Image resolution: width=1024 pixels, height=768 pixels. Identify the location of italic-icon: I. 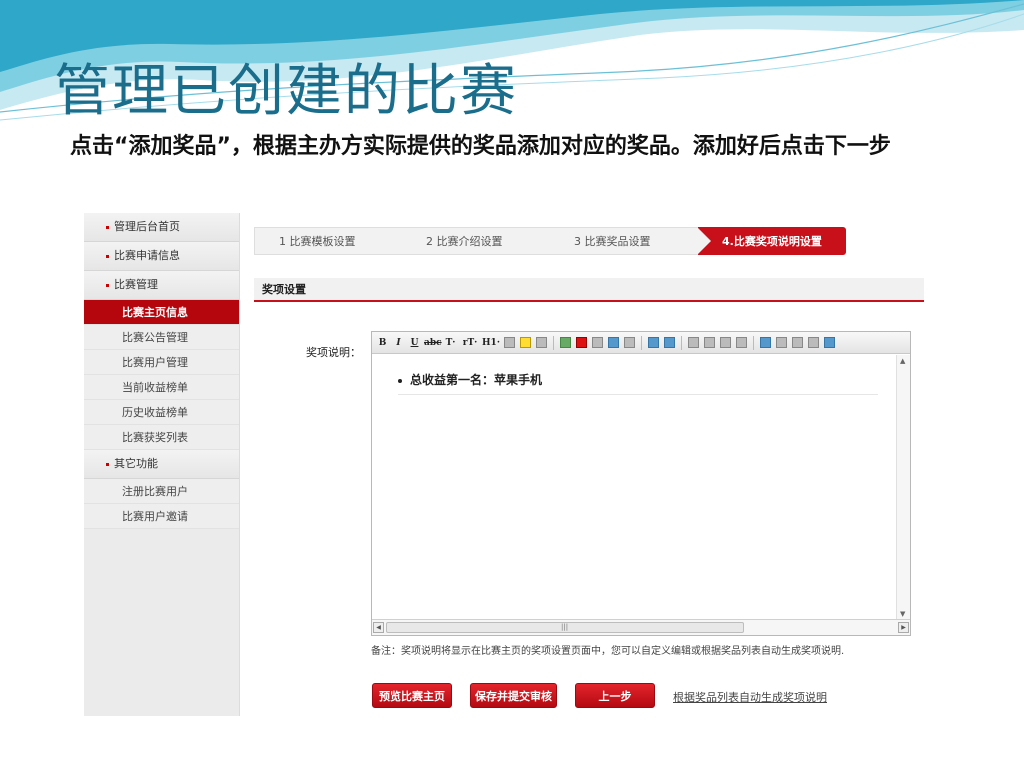
(398, 343).